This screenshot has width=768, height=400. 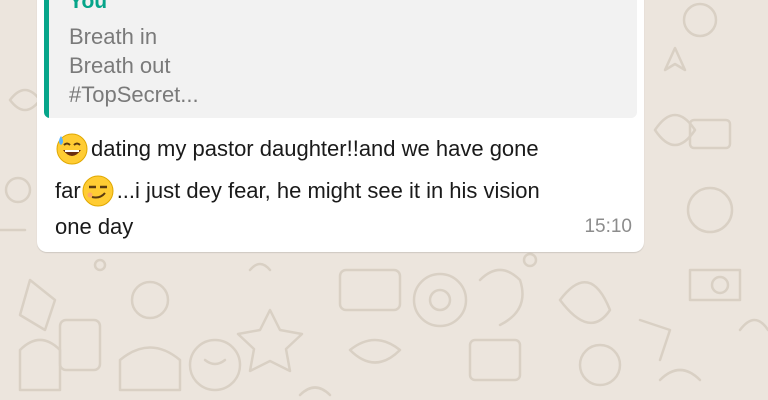 I want to click on smirking-face-emoji, so click(x=98, y=191).